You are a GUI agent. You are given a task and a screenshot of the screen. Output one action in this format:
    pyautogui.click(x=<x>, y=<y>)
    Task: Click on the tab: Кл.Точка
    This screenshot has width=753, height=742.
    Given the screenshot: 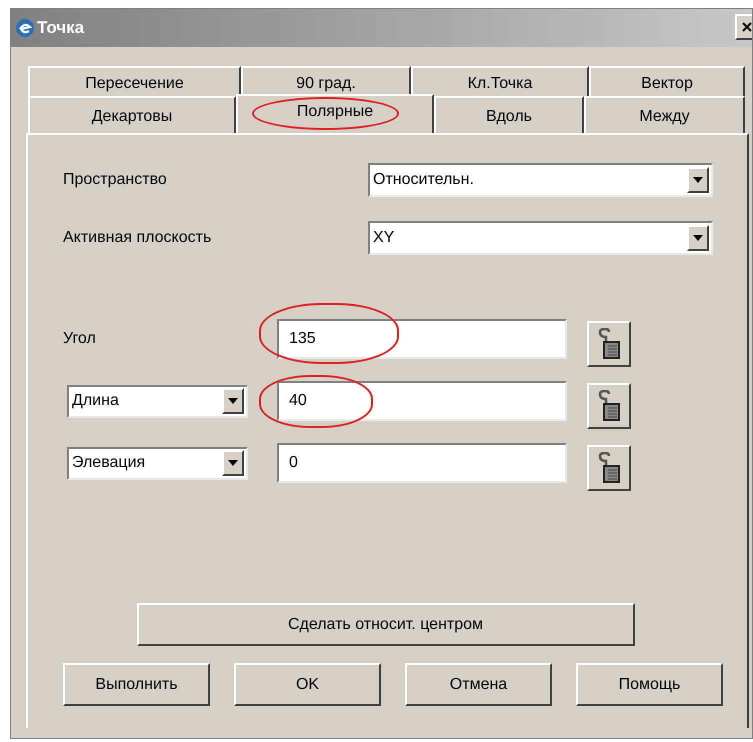 What is the action you would take?
    pyautogui.click(x=500, y=82)
    